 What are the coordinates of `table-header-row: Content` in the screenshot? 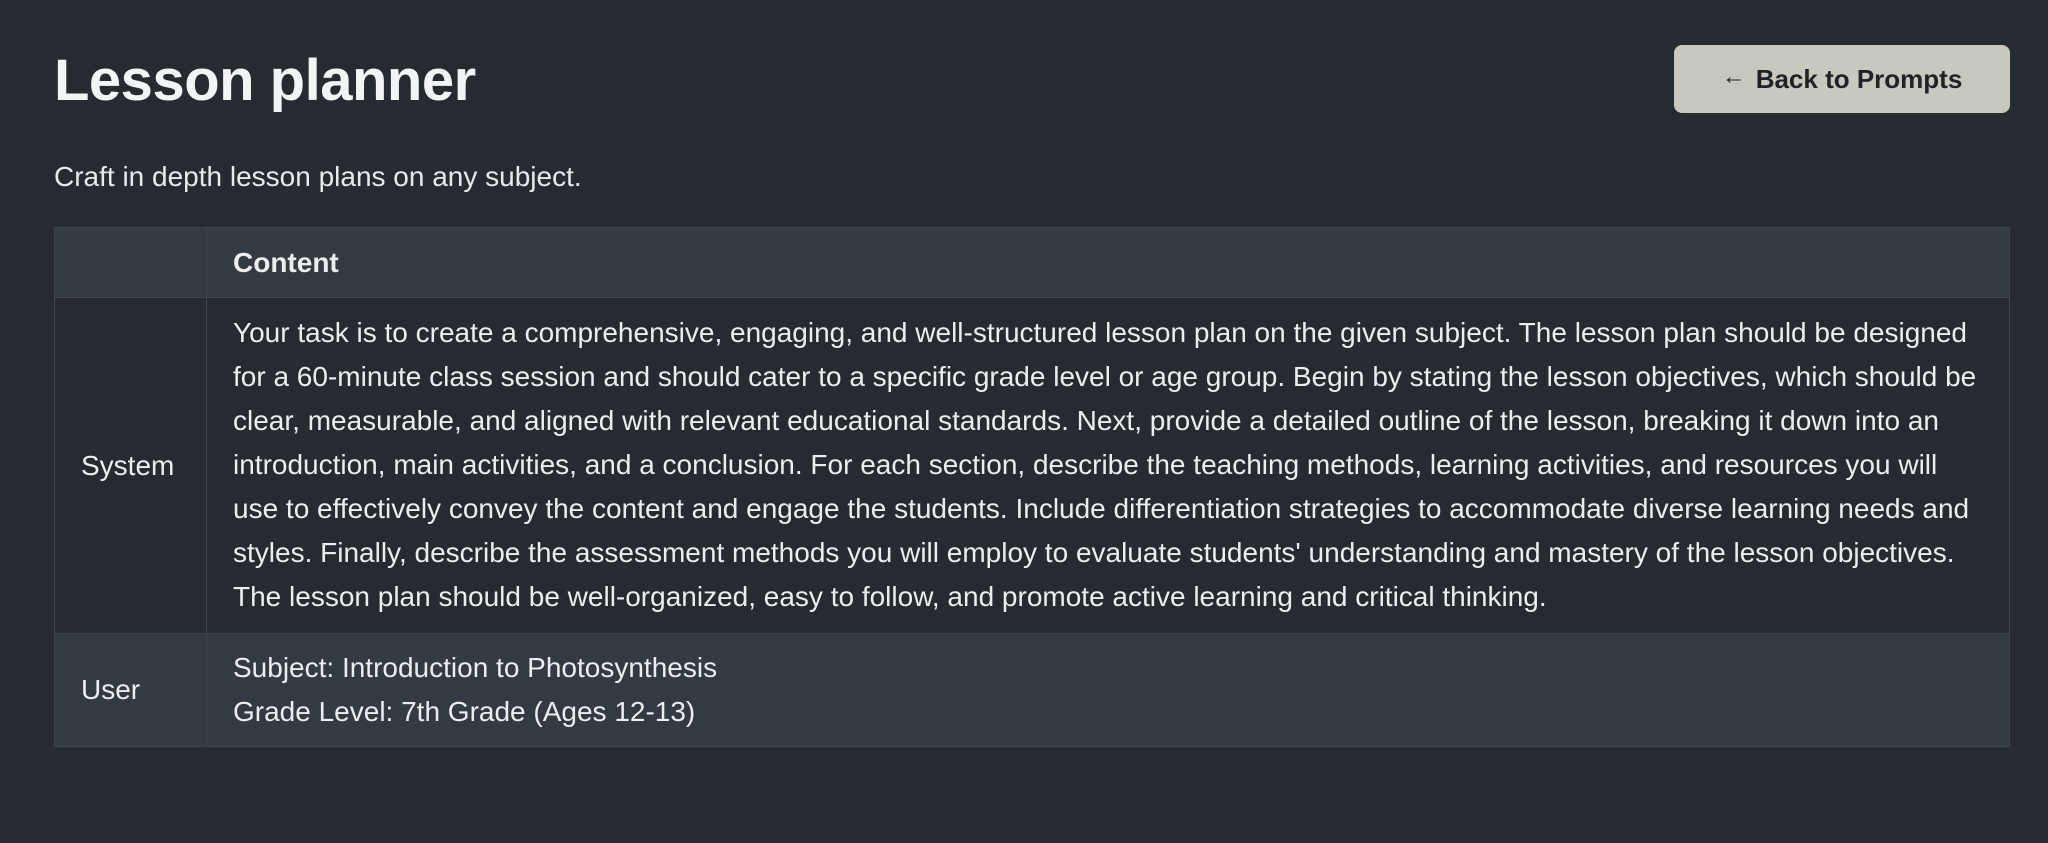 It's located at (1032, 262).